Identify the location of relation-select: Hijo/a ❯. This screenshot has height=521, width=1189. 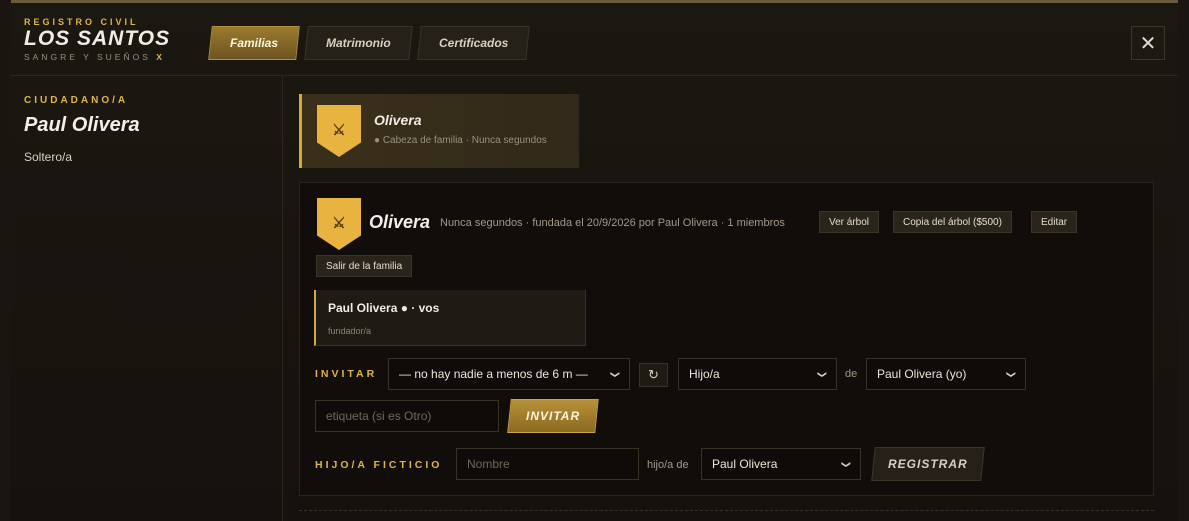
(757, 374).